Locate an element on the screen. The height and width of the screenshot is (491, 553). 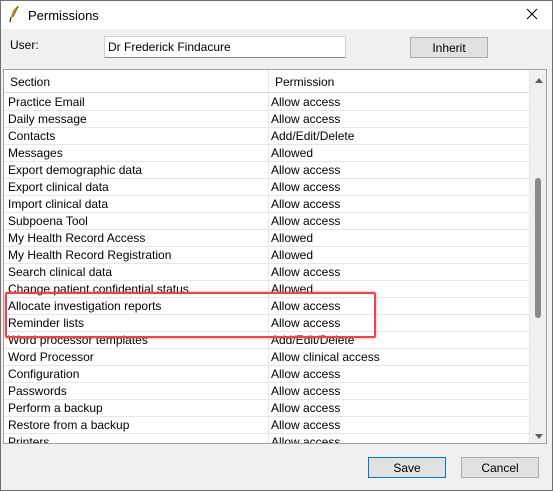
section-cell: My Health Record Registration is located at coordinates (136, 255).